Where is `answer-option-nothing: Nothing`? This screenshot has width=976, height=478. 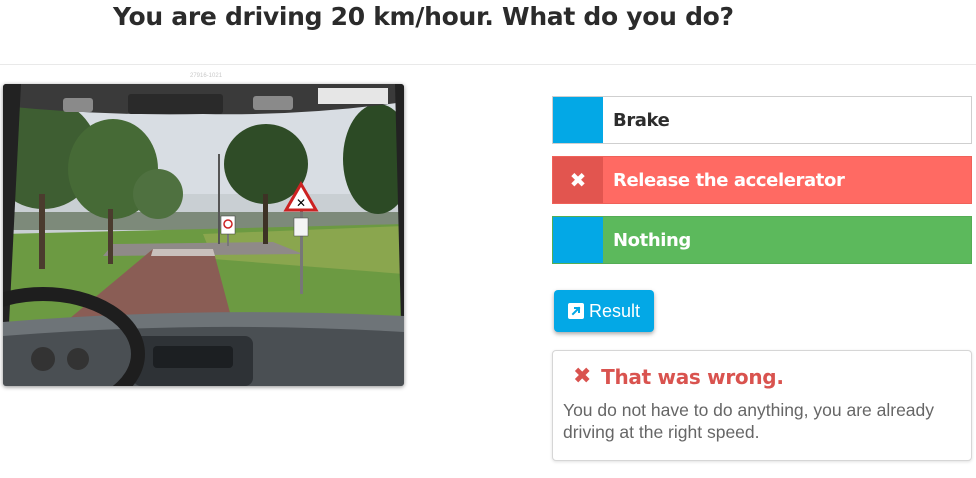 answer-option-nothing: Nothing is located at coordinates (762, 240).